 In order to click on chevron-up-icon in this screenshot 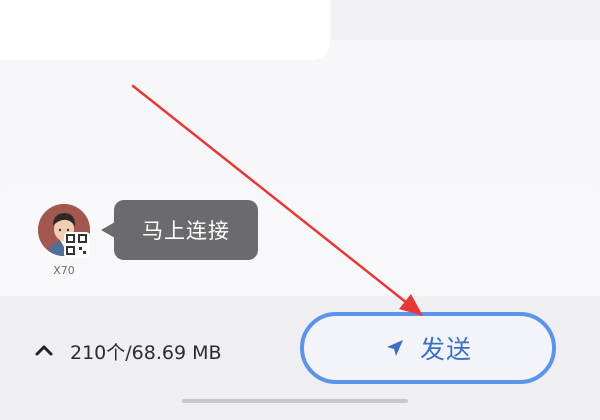, I will do `click(44, 350)`.